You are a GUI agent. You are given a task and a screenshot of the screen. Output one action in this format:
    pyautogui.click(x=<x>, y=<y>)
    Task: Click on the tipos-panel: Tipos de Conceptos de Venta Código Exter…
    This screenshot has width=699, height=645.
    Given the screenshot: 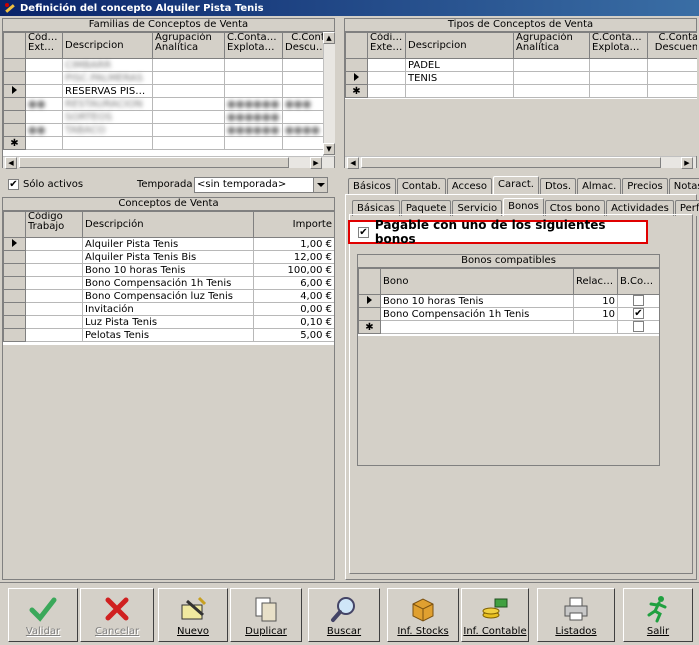 What is the action you would take?
    pyautogui.click(x=520, y=93)
    